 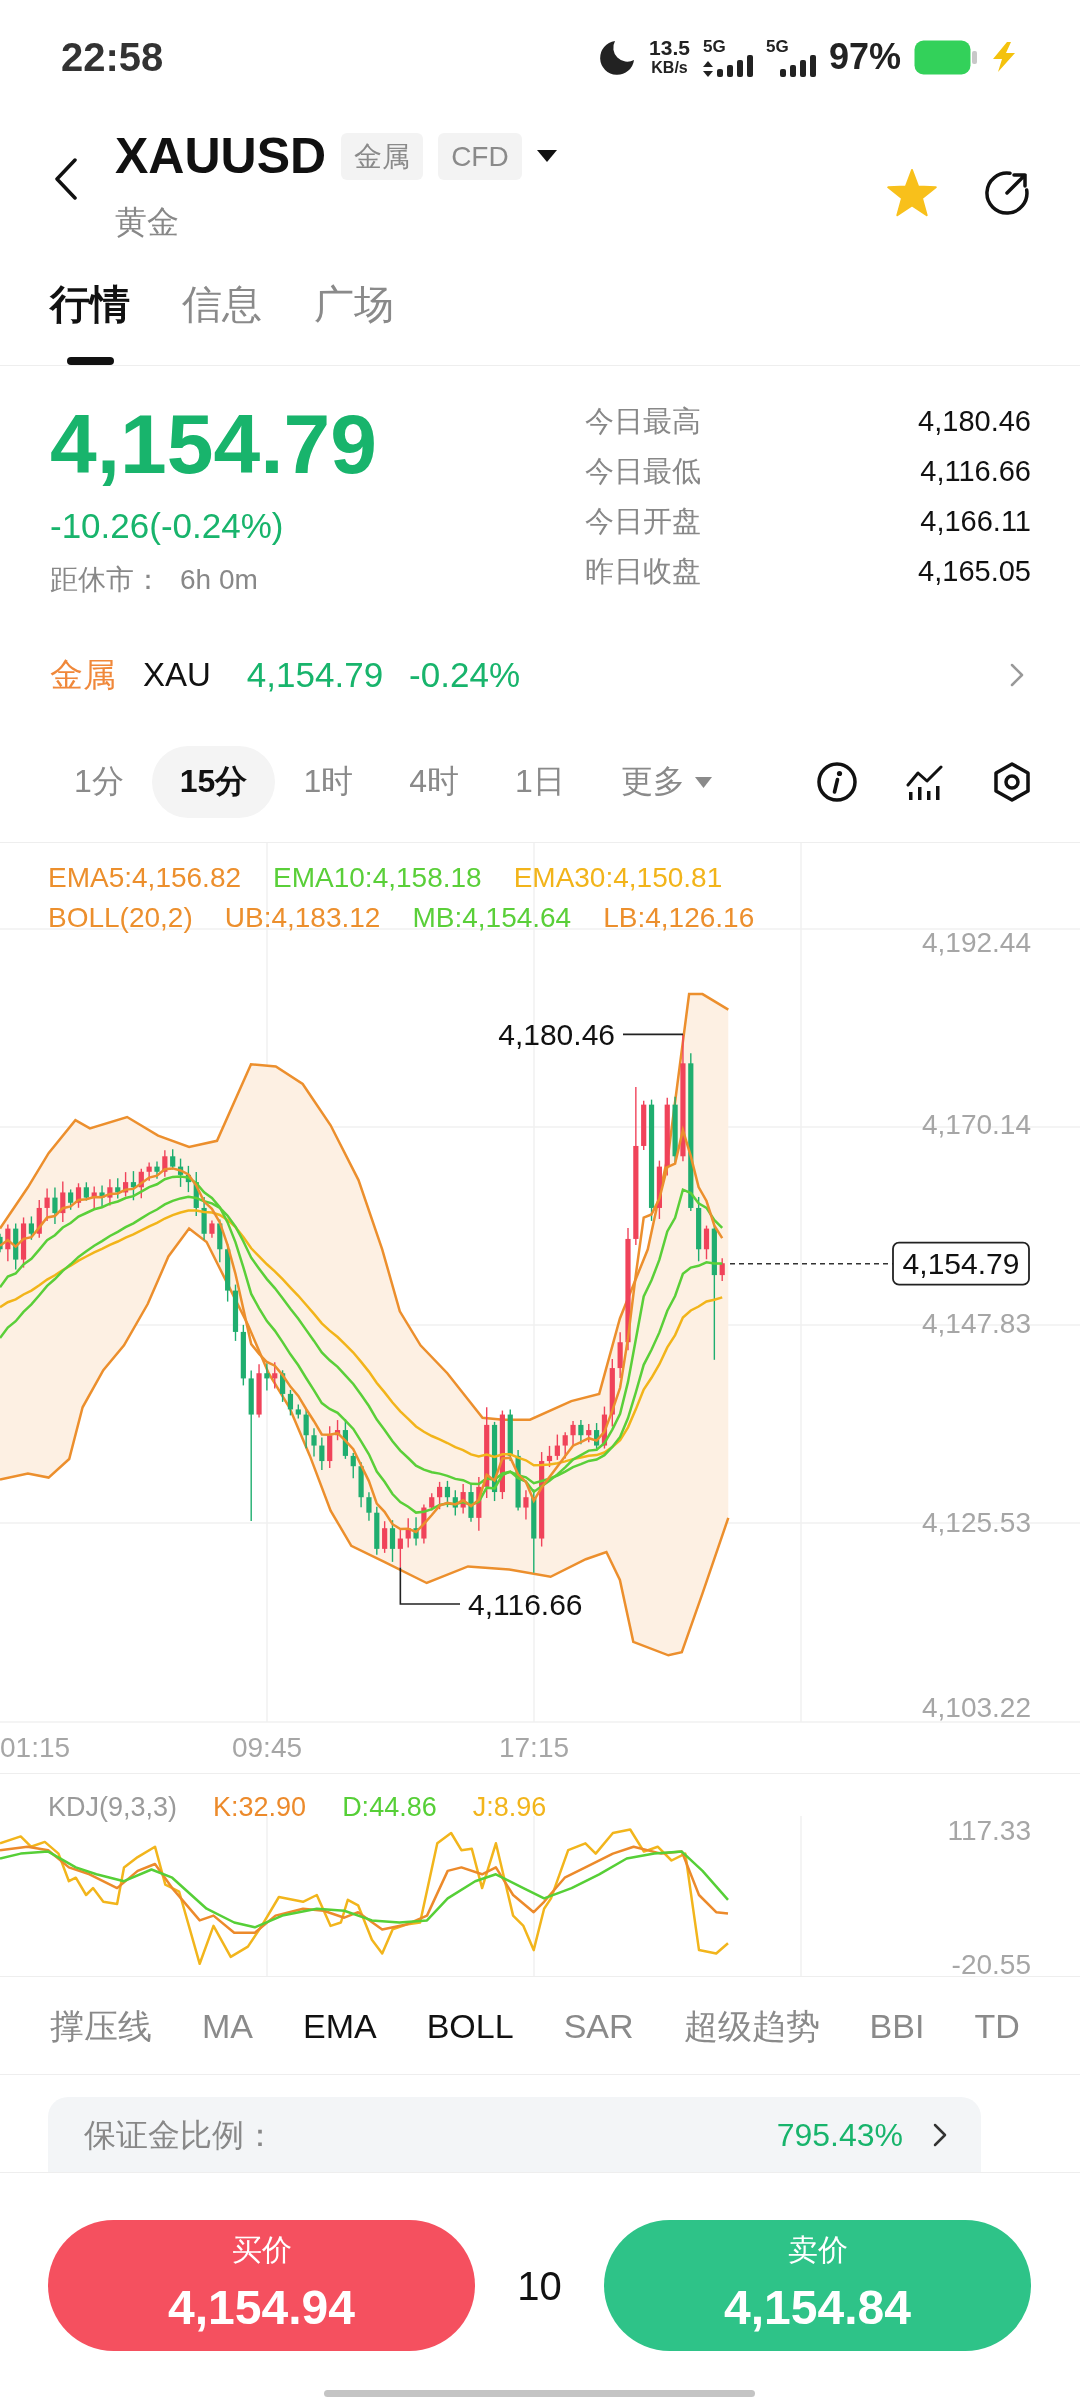 What do you see at coordinates (618, 57) in the screenshot?
I see `moon-icon` at bounding box center [618, 57].